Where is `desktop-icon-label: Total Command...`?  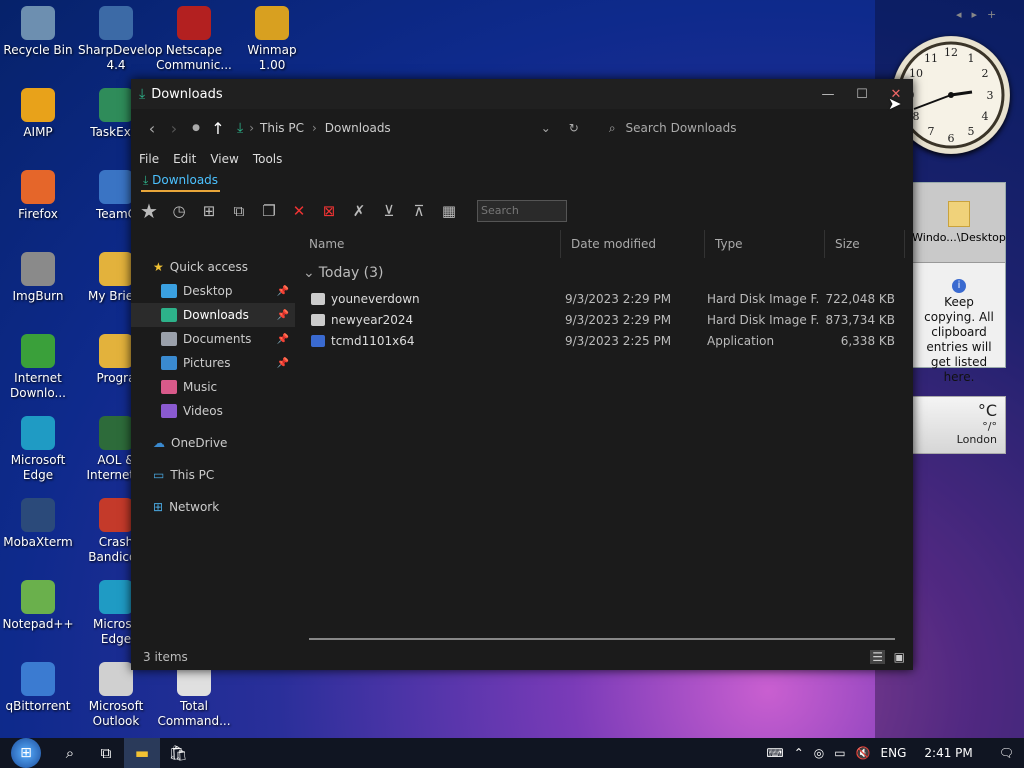
desktop-icon-label: Total Command... is located at coordinates (194, 713).